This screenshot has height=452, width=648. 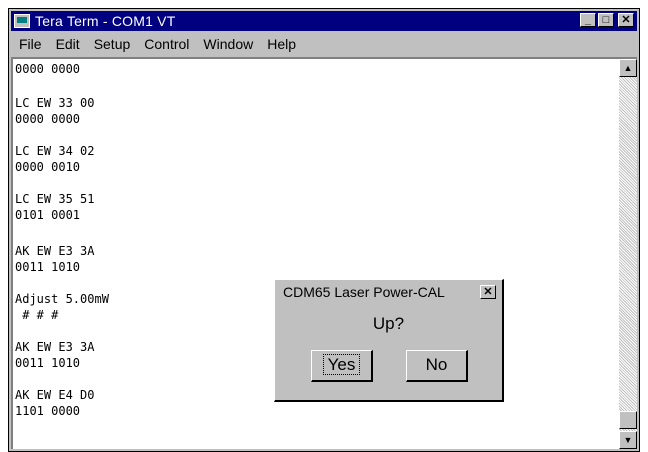 I want to click on terminal-line: Adjust 5.00mW, so click(x=62, y=299).